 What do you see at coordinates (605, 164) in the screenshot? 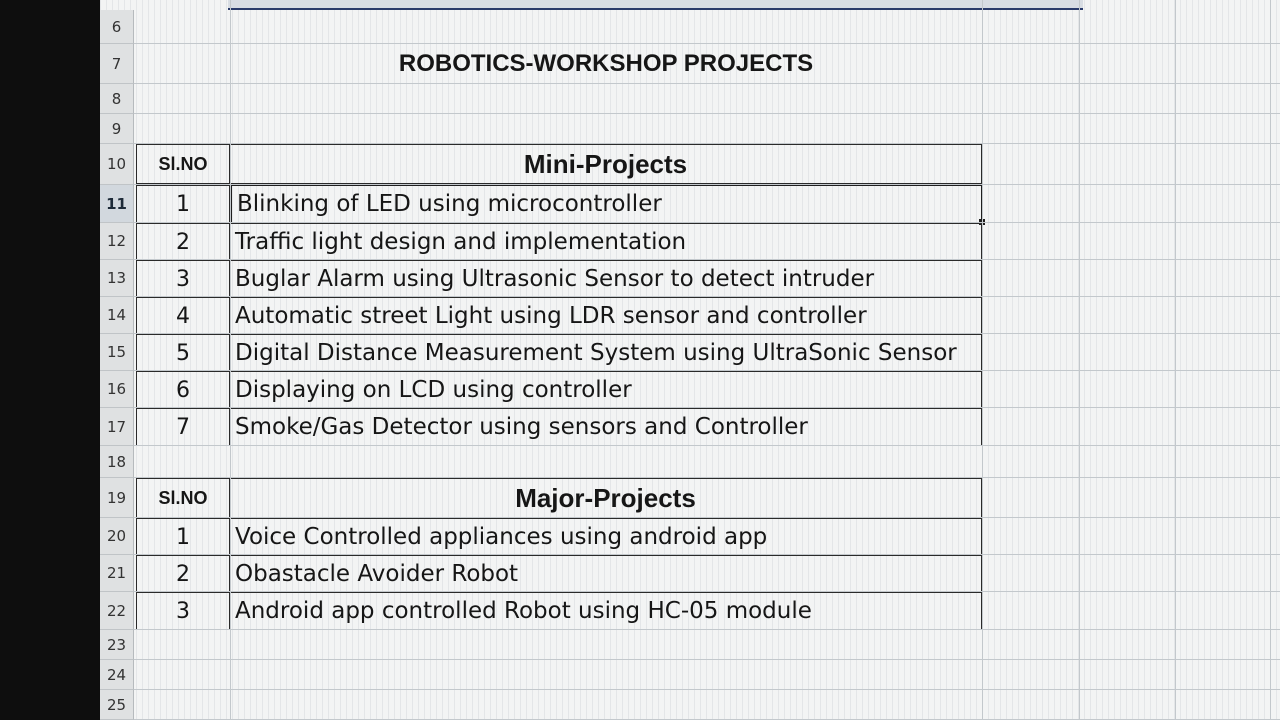
I see `mini-projects-header: Mini-Projects` at bounding box center [605, 164].